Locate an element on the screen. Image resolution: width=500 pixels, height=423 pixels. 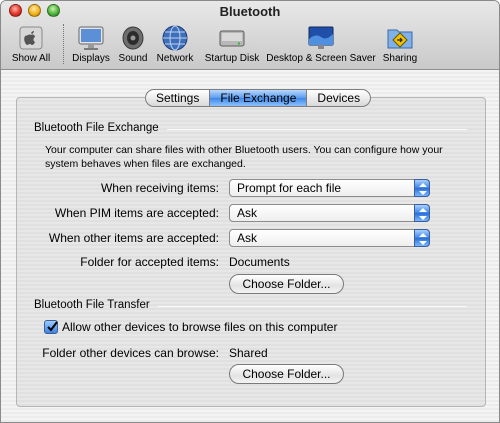
toolbar-label: Displays is located at coordinates (91, 58).